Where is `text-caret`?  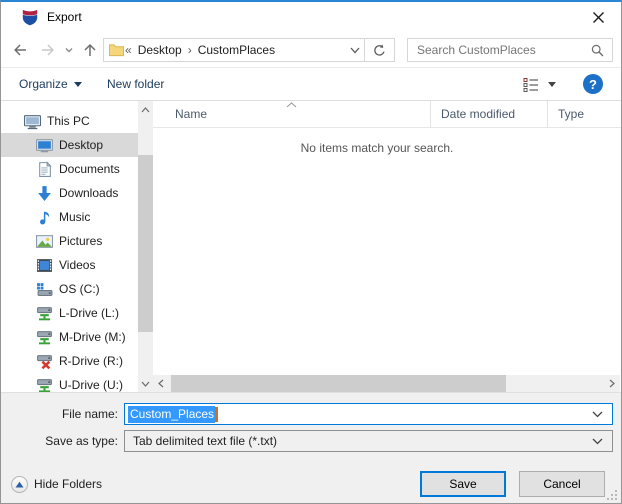
text-caret is located at coordinates (217, 414).